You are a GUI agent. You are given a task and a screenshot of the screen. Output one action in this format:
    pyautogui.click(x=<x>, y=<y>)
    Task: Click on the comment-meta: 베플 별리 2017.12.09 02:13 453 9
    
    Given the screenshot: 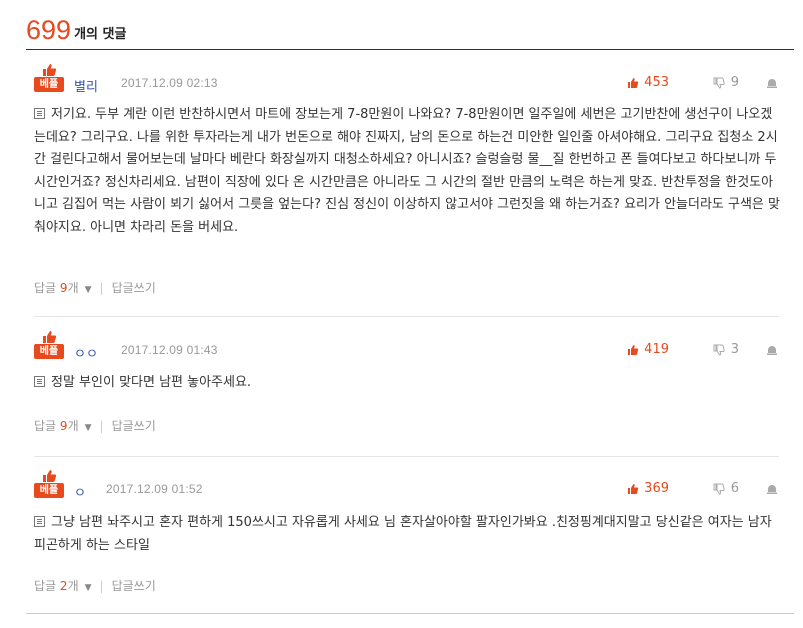 What is the action you would take?
    pyautogui.click(x=406, y=79)
    